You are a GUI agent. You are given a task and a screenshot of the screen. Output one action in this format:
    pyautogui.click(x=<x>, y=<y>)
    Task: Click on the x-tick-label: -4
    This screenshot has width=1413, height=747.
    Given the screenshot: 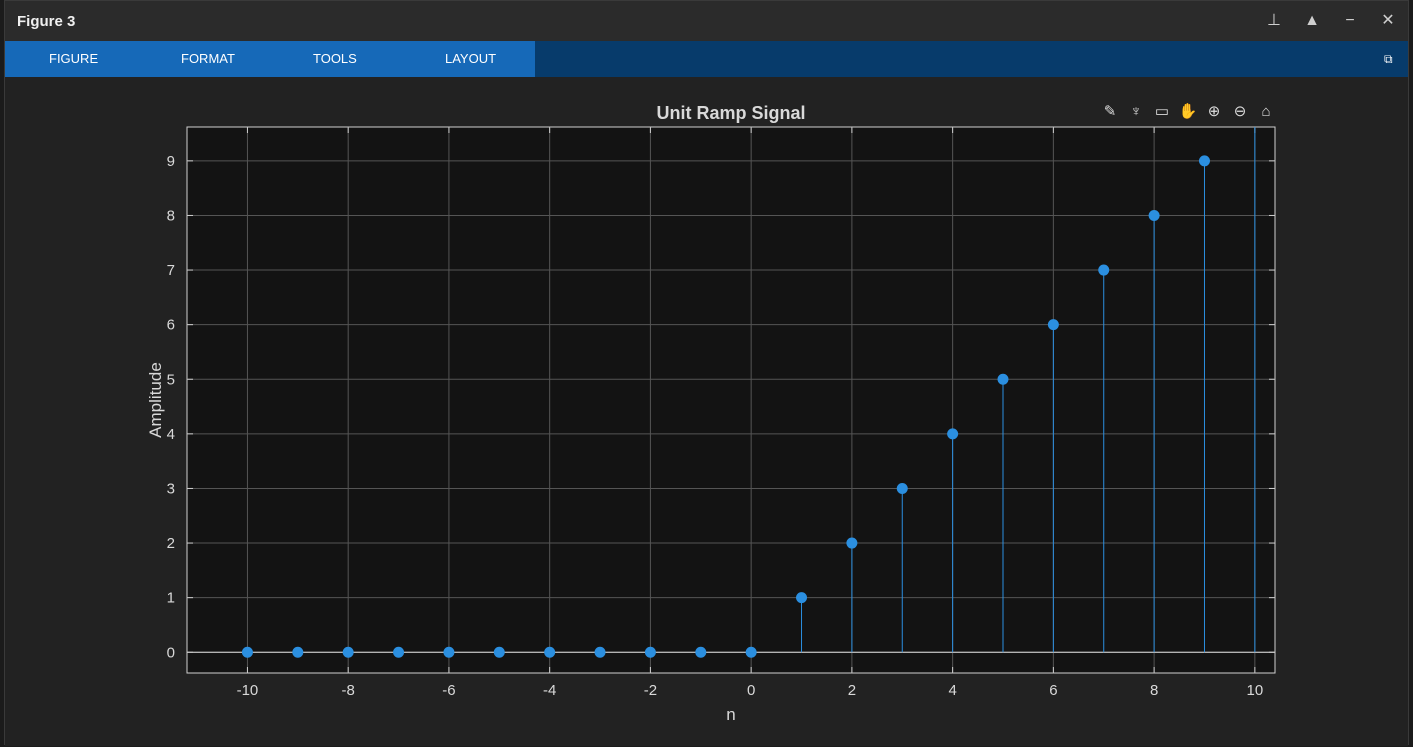 What is the action you would take?
    pyautogui.click(x=549, y=690)
    